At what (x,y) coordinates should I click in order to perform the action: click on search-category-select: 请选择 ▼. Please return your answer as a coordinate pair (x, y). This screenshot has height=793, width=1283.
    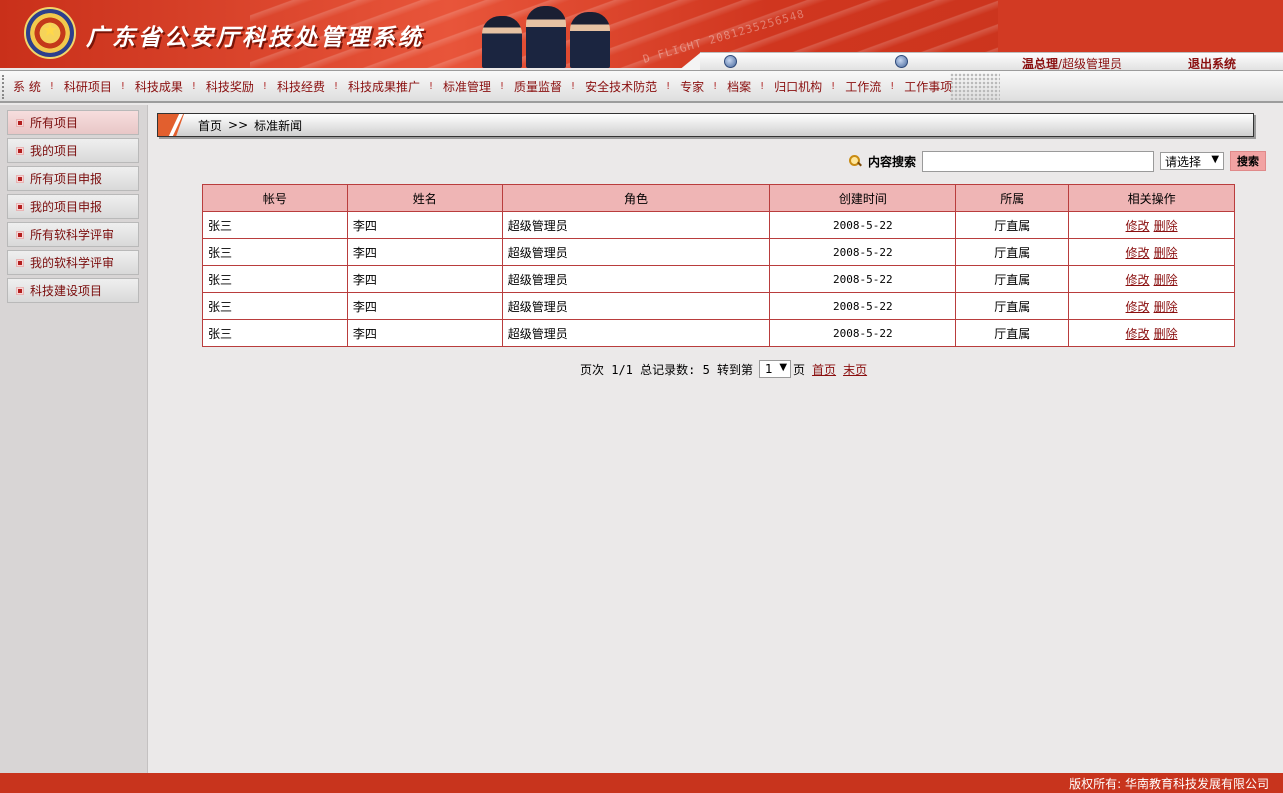
    Looking at the image, I should click on (1192, 161).